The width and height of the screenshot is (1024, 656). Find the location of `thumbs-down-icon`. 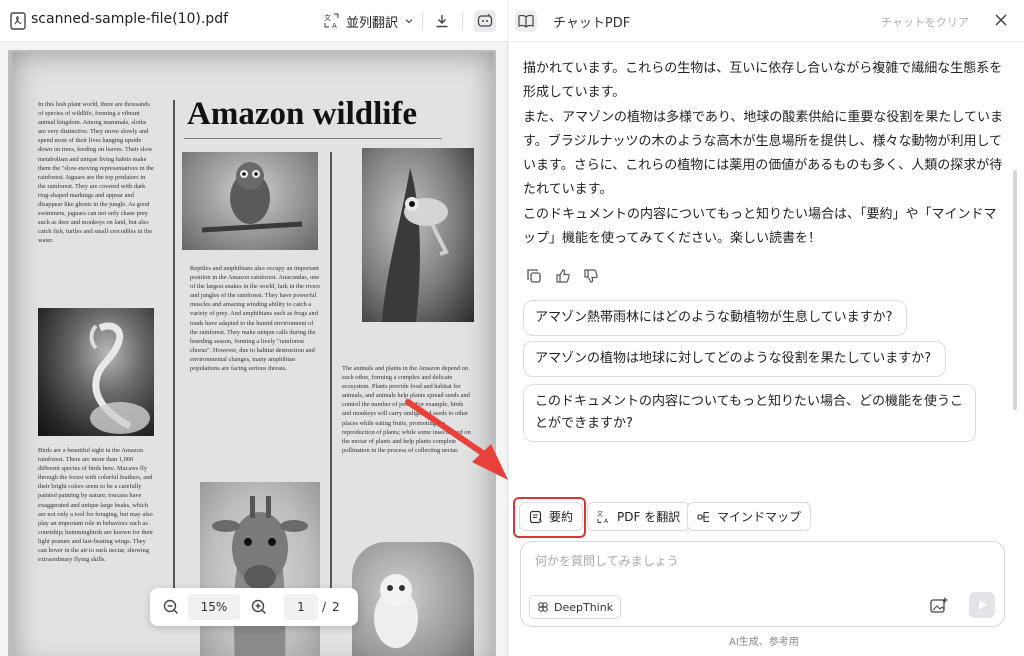

thumbs-down-icon is located at coordinates (591, 276).